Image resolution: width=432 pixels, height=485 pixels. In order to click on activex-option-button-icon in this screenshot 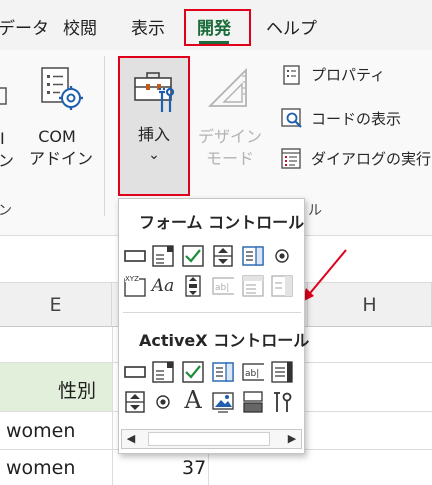, I will do `click(163, 402)`.